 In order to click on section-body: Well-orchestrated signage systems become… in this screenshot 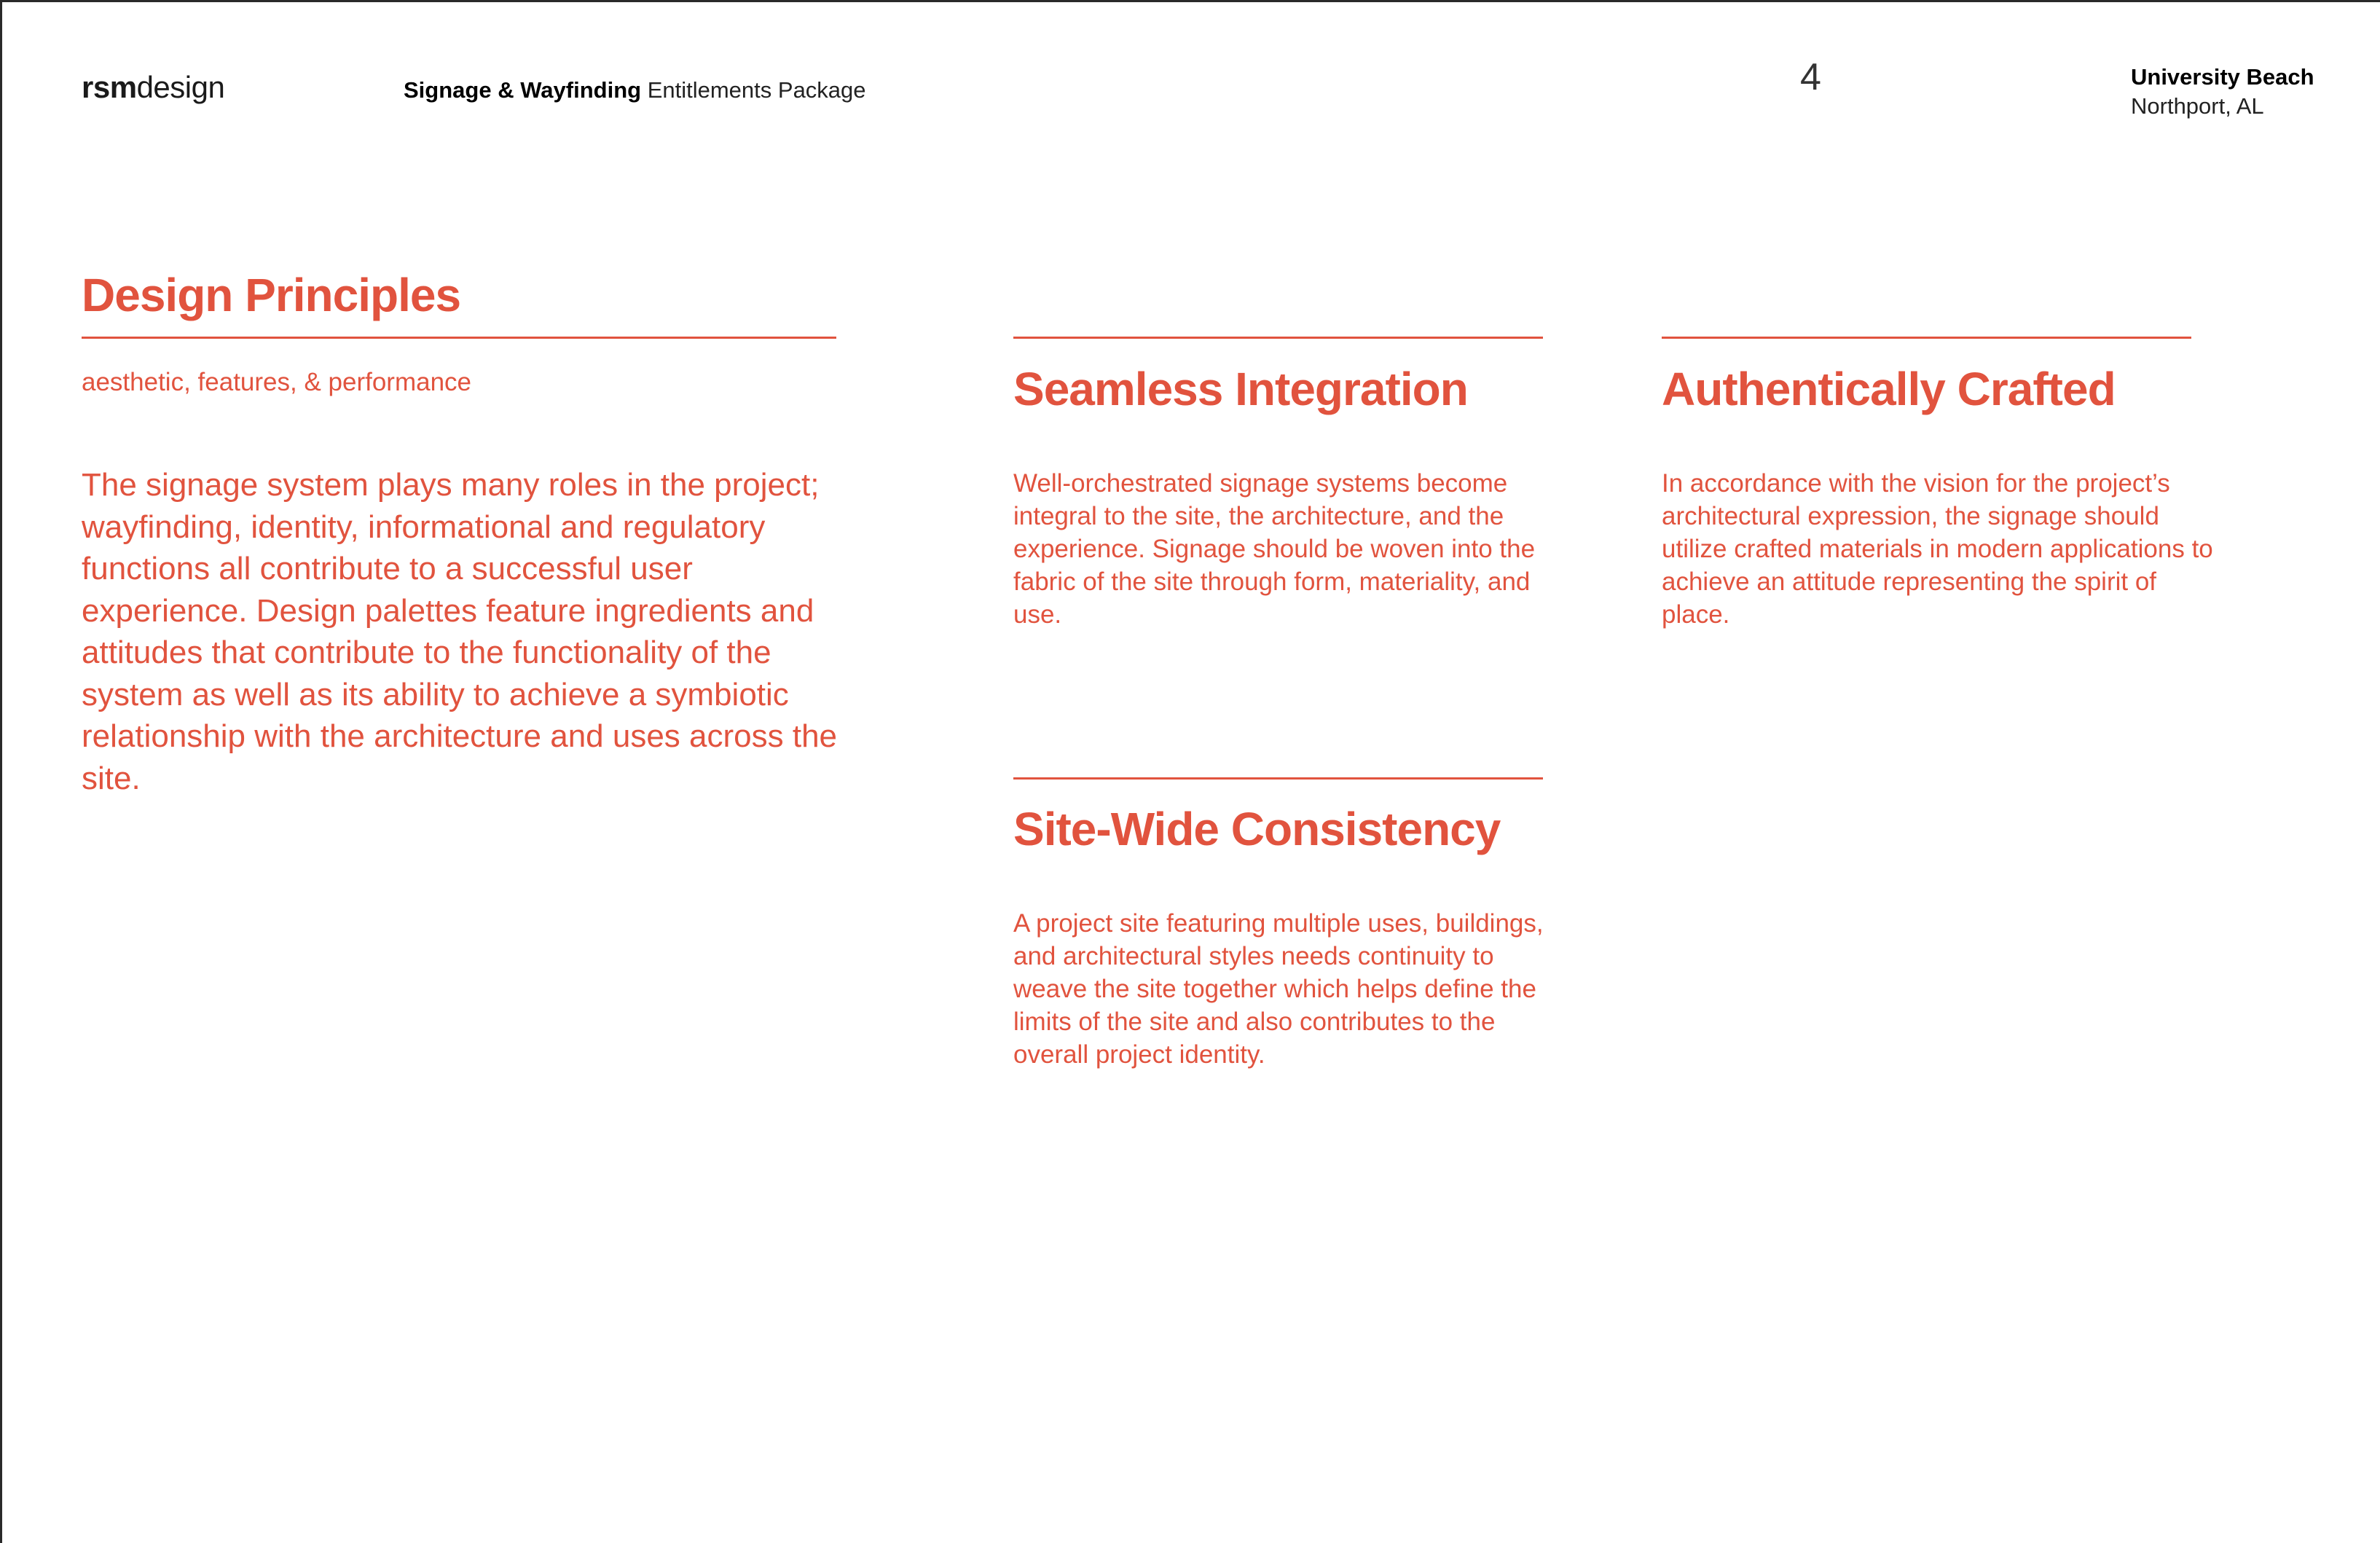, I will do `click(1274, 549)`.